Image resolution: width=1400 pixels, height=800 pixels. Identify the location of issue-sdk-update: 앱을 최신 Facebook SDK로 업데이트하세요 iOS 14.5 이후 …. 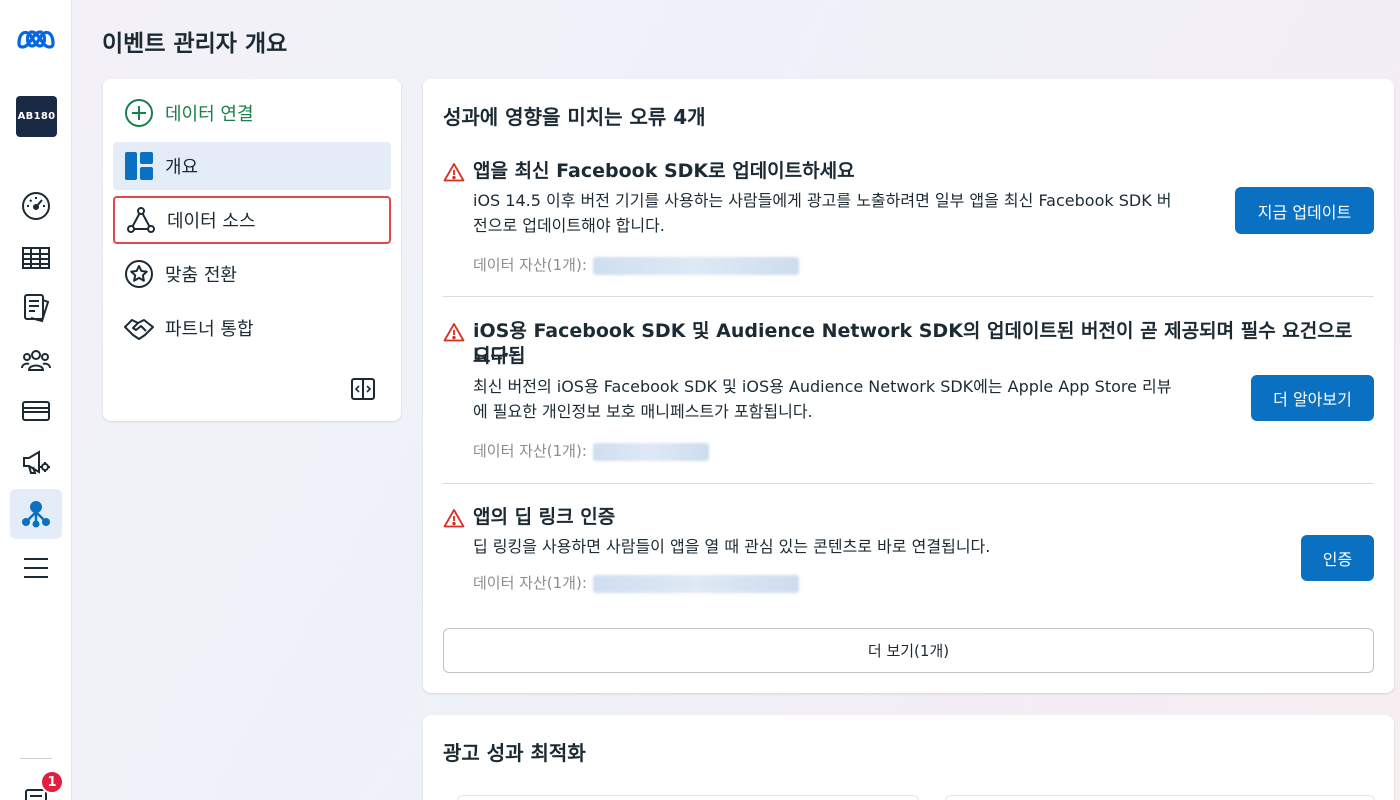
(908, 219).